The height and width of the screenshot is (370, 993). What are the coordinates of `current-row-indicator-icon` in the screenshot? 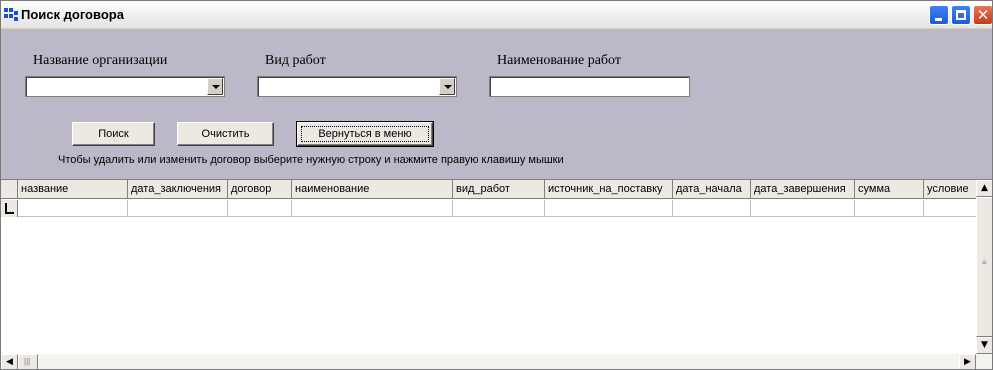 It's located at (9, 208).